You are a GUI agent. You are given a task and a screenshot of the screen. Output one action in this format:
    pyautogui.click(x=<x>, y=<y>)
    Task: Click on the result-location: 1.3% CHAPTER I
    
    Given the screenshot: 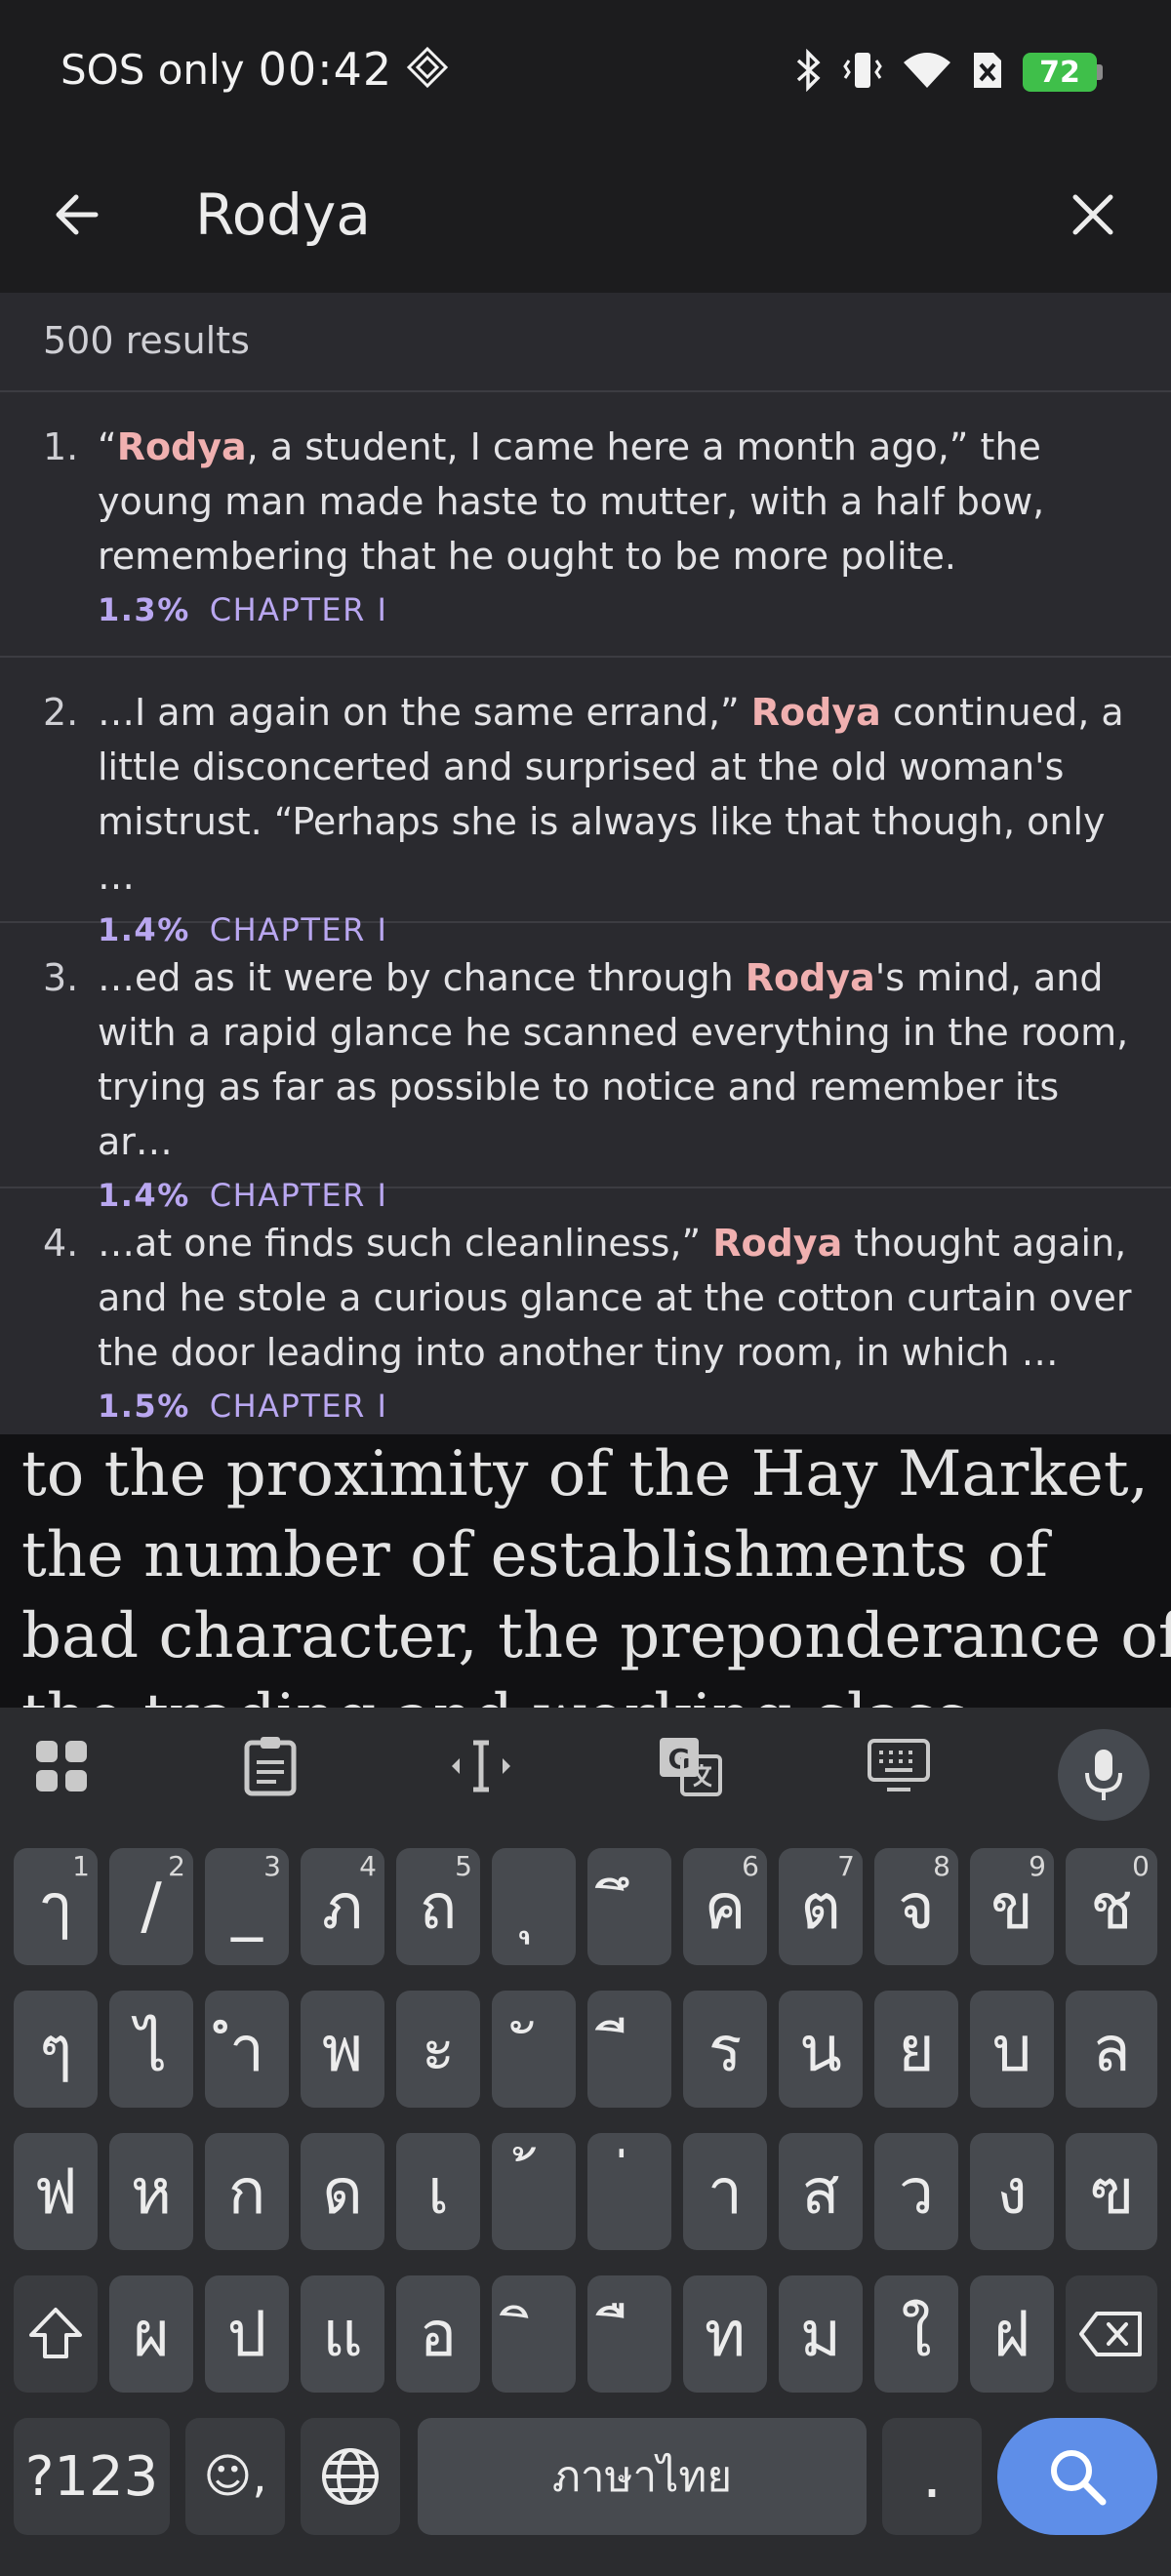 What is the action you would take?
    pyautogui.click(x=615, y=609)
    